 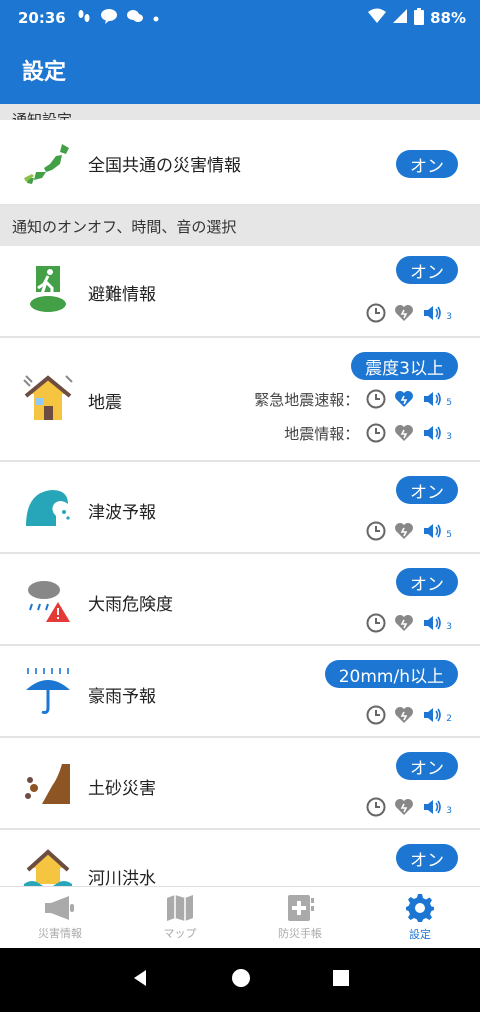 What do you see at coordinates (427, 766) in the screenshot?
I see `landslide-toggle: オン` at bounding box center [427, 766].